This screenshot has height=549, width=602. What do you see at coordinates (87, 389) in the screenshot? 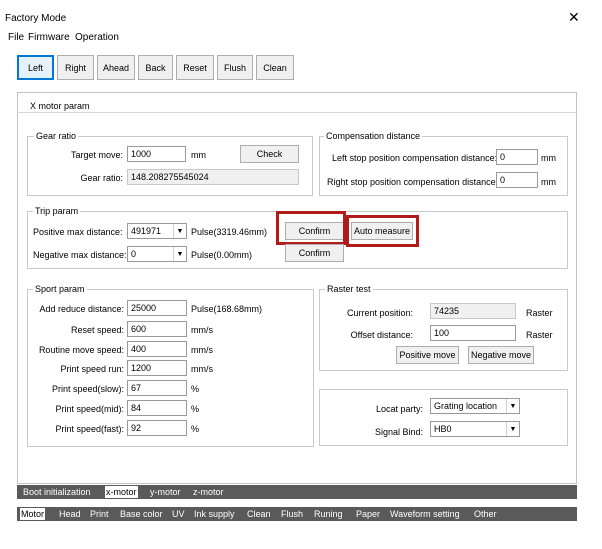
I see `sport-label: Print speed(slow):` at bounding box center [87, 389].